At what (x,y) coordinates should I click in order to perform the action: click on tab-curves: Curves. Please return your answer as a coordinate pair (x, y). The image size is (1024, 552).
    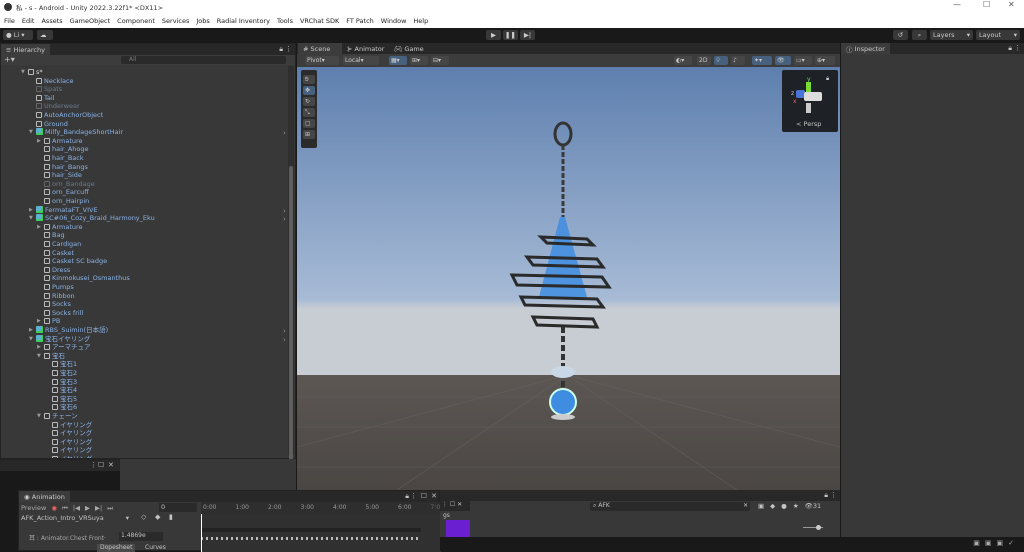
    Looking at the image, I should click on (155, 547).